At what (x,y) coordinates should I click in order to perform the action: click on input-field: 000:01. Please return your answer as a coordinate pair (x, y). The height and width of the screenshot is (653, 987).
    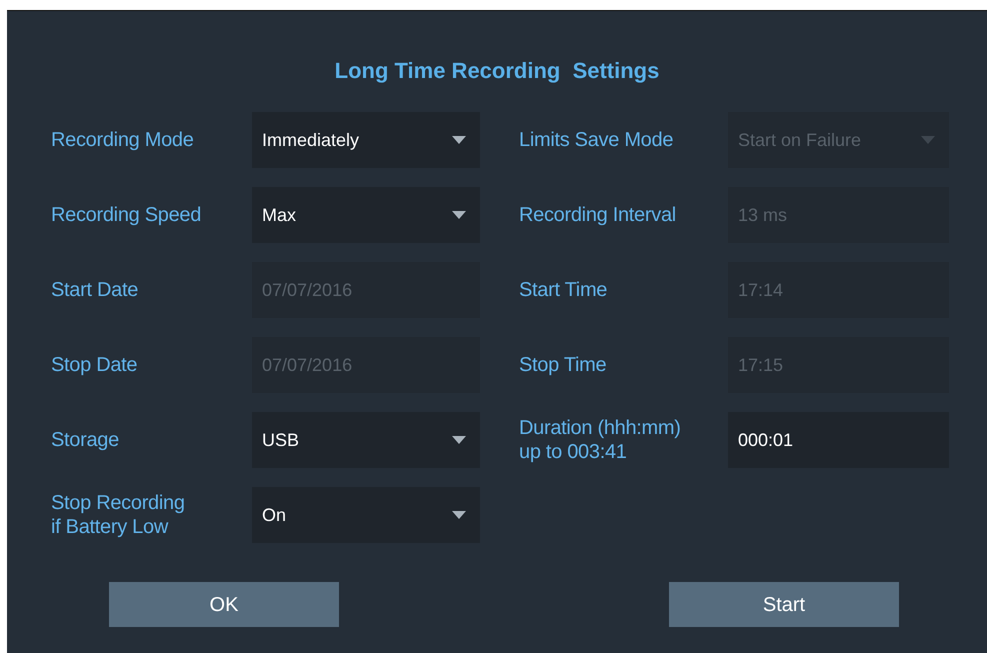
    Looking at the image, I should click on (838, 440).